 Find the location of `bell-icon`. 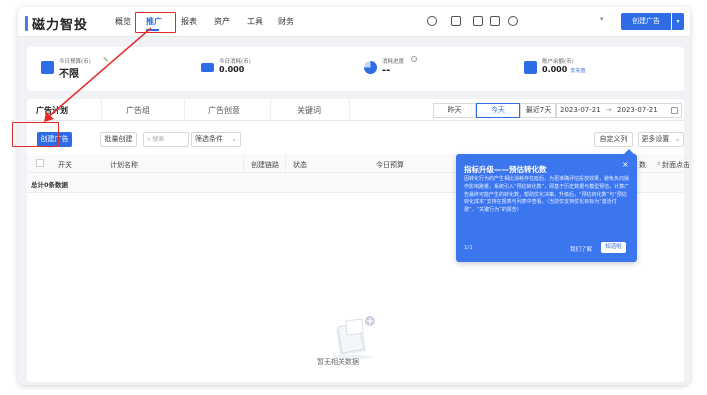

bell-icon is located at coordinates (478, 21).